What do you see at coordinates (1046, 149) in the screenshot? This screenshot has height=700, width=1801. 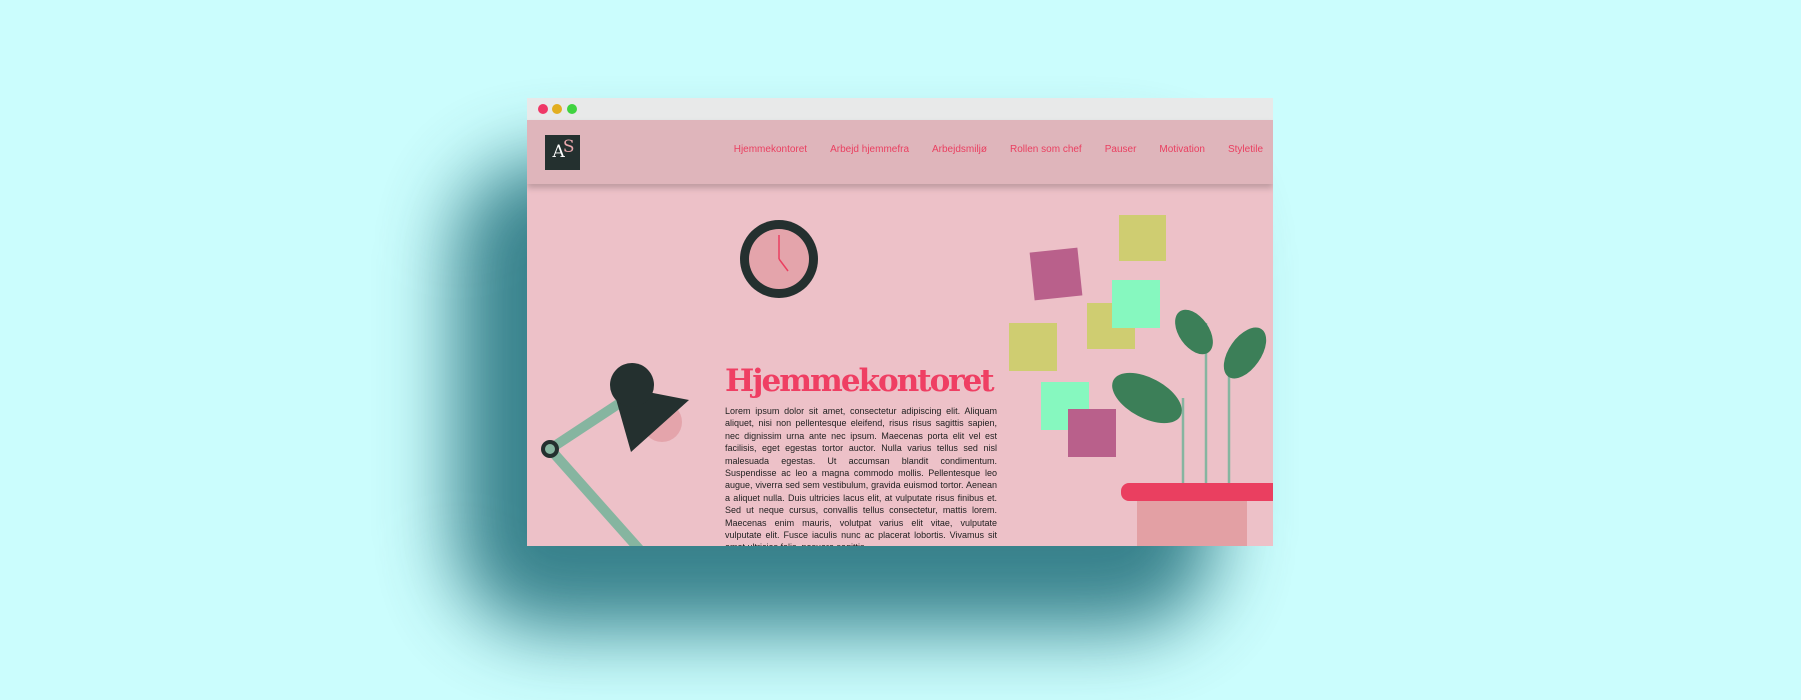 I see `nav-link-rollen-som-chef: Rollen som chef` at bounding box center [1046, 149].